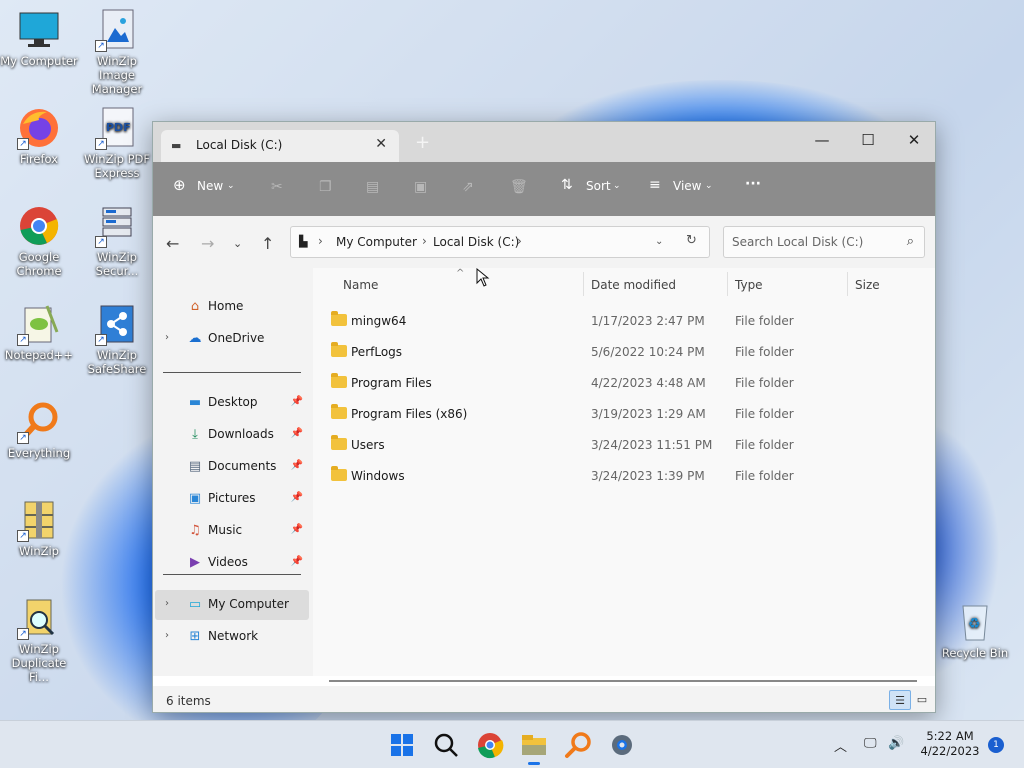 Image resolution: width=1024 pixels, height=768 pixels. I want to click on search-box: ⌕, so click(824, 242).